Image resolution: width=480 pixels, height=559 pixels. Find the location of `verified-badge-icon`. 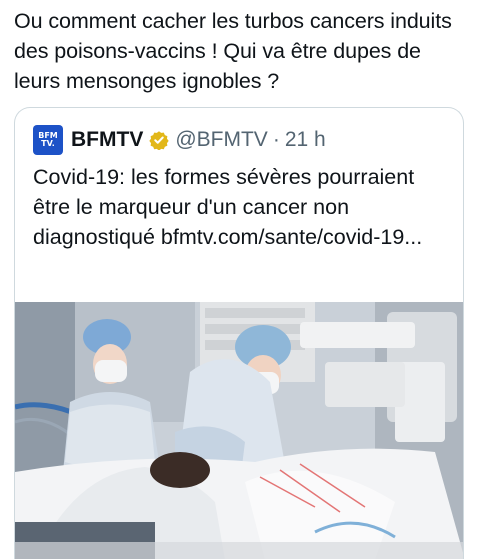

verified-badge-icon is located at coordinates (159, 140).